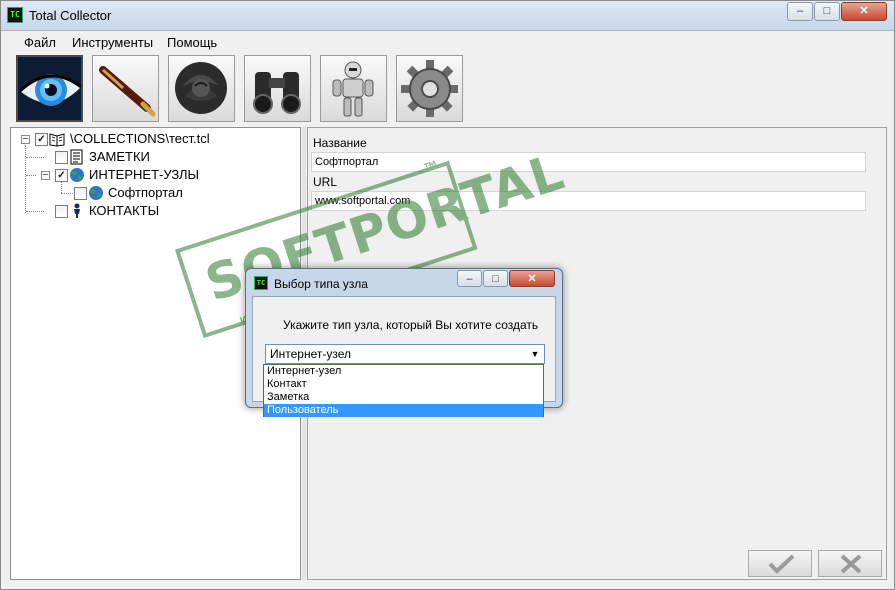  What do you see at coordinates (535, 354) in the screenshot?
I see `chevron-down-icon: ▼` at bounding box center [535, 354].